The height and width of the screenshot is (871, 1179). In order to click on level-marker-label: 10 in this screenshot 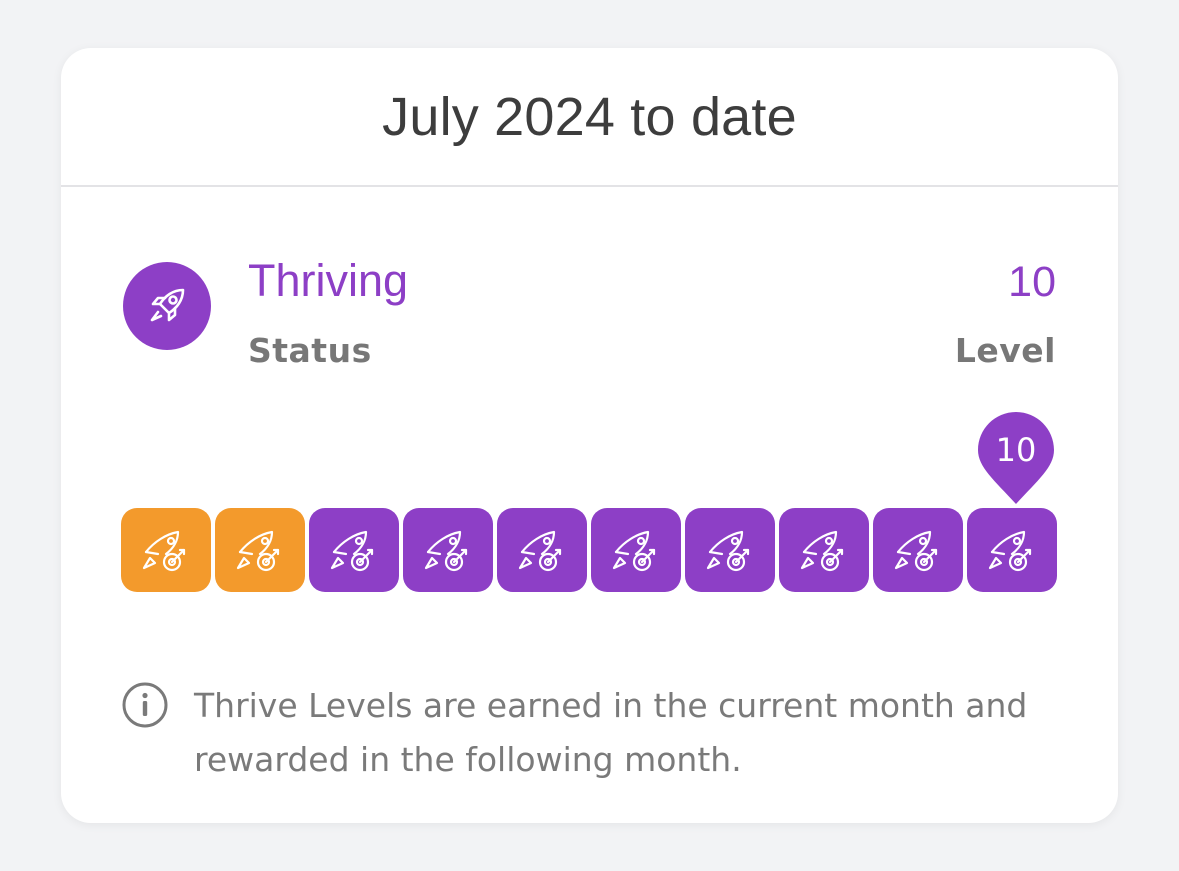, I will do `click(1016, 450)`.